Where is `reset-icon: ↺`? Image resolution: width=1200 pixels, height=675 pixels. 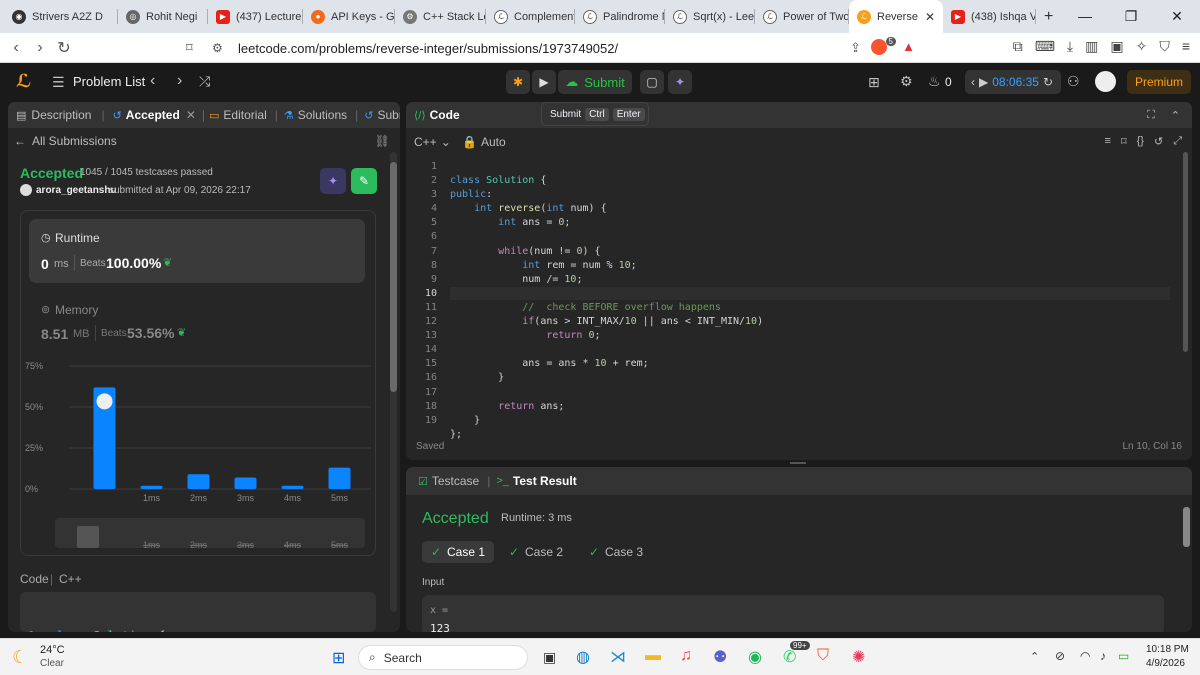 reset-icon: ↺ is located at coordinates (1158, 141).